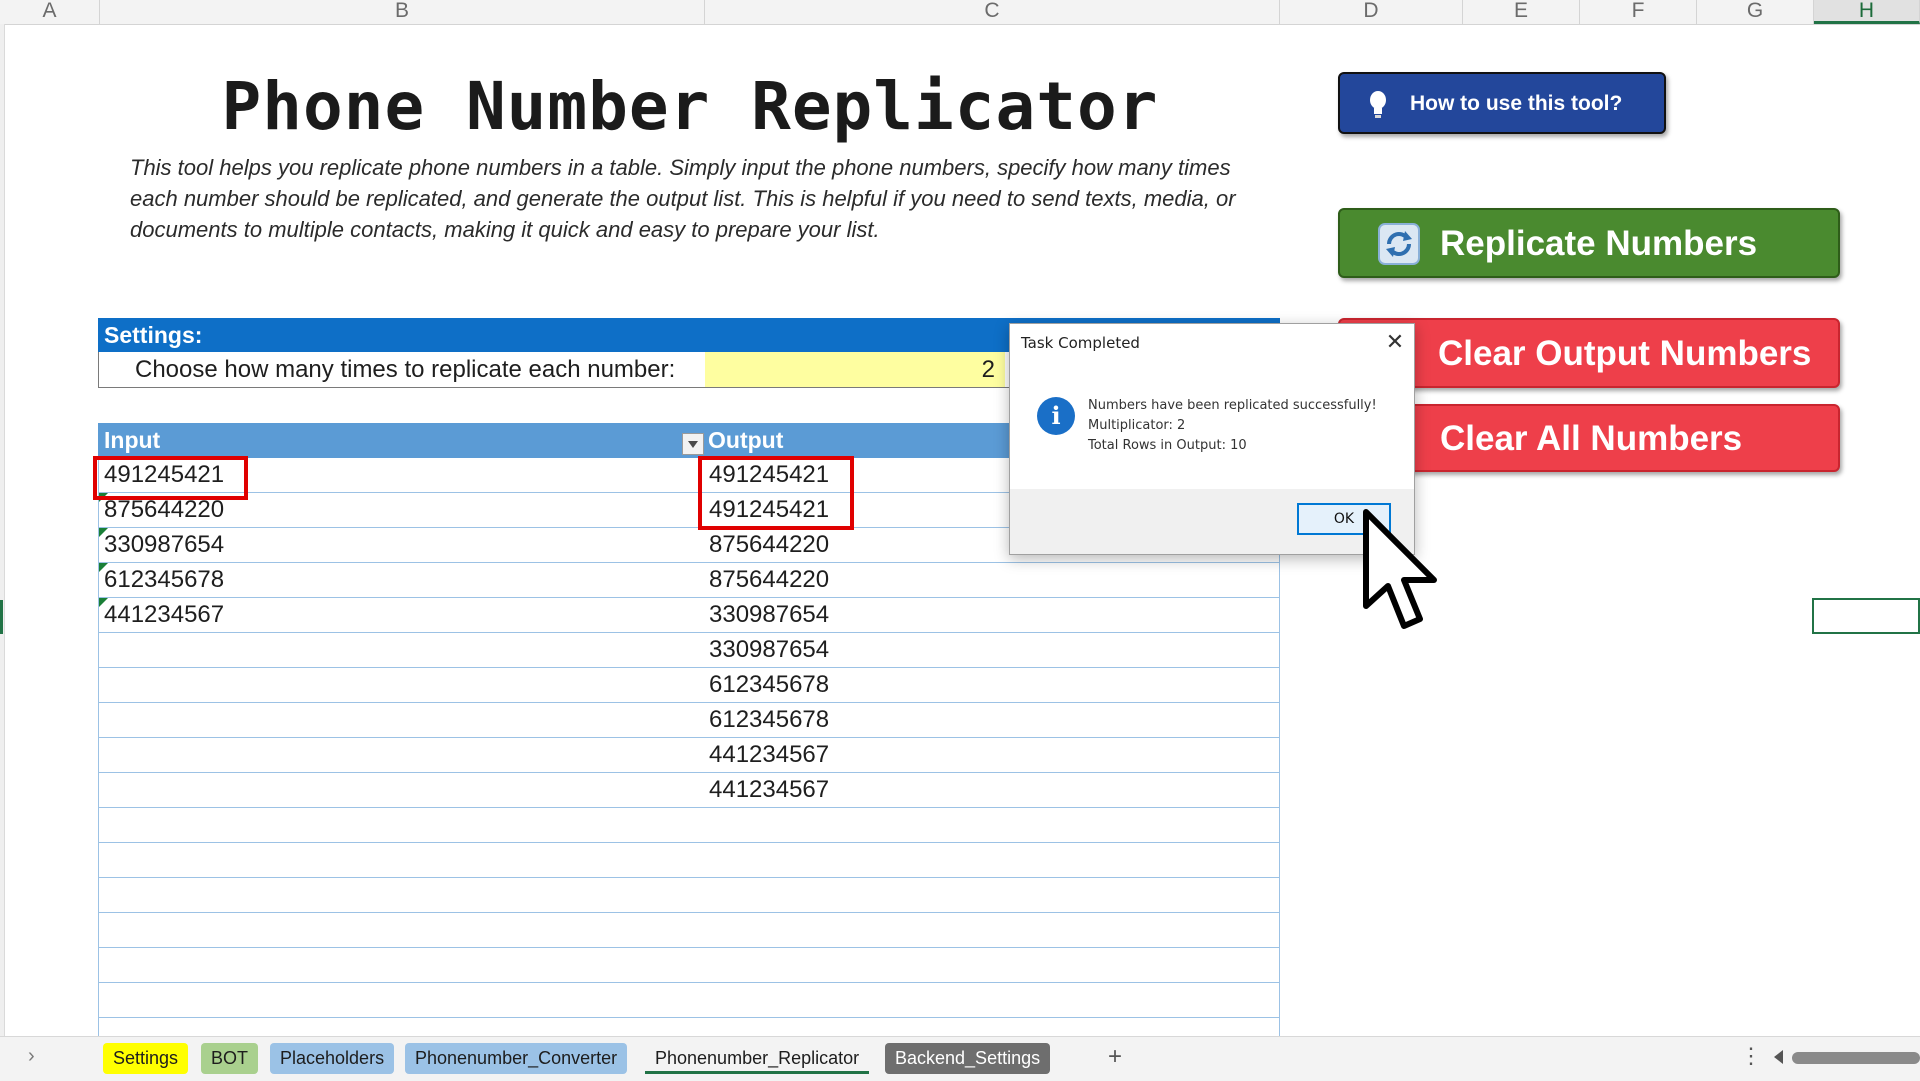  What do you see at coordinates (1866, 616) in the screenshot?
I see `selected-cell` at bounding box center [1866, 616].